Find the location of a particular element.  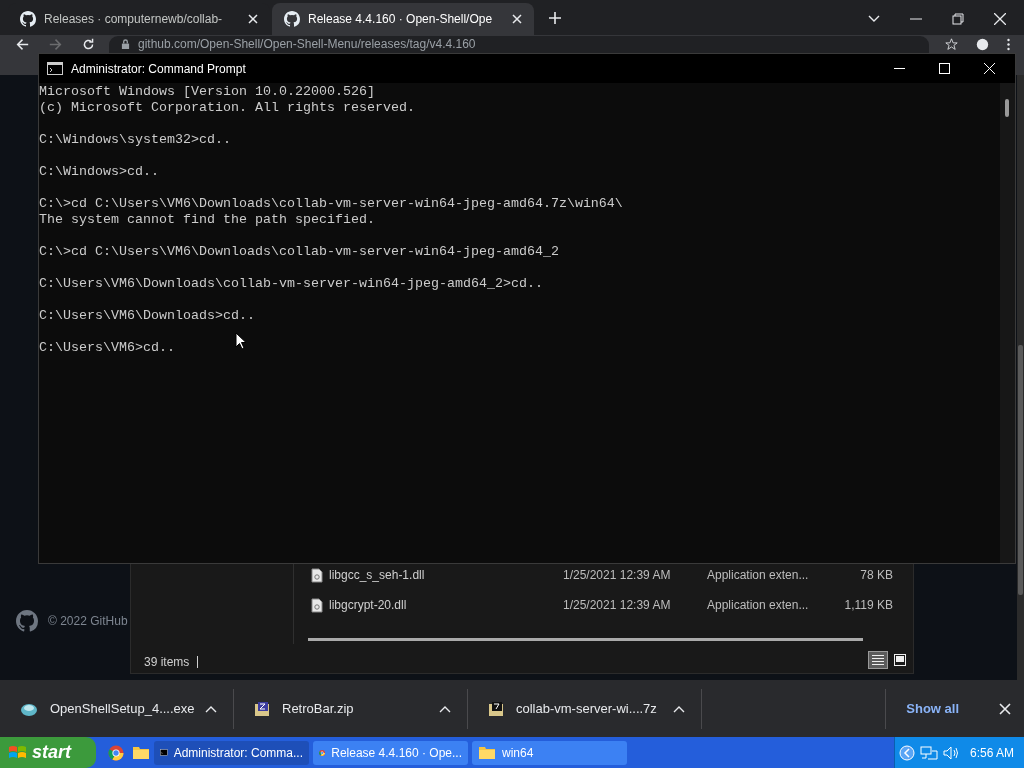

download-item: collab-vm-server-wi....7z is located at coordinates (585, 708).